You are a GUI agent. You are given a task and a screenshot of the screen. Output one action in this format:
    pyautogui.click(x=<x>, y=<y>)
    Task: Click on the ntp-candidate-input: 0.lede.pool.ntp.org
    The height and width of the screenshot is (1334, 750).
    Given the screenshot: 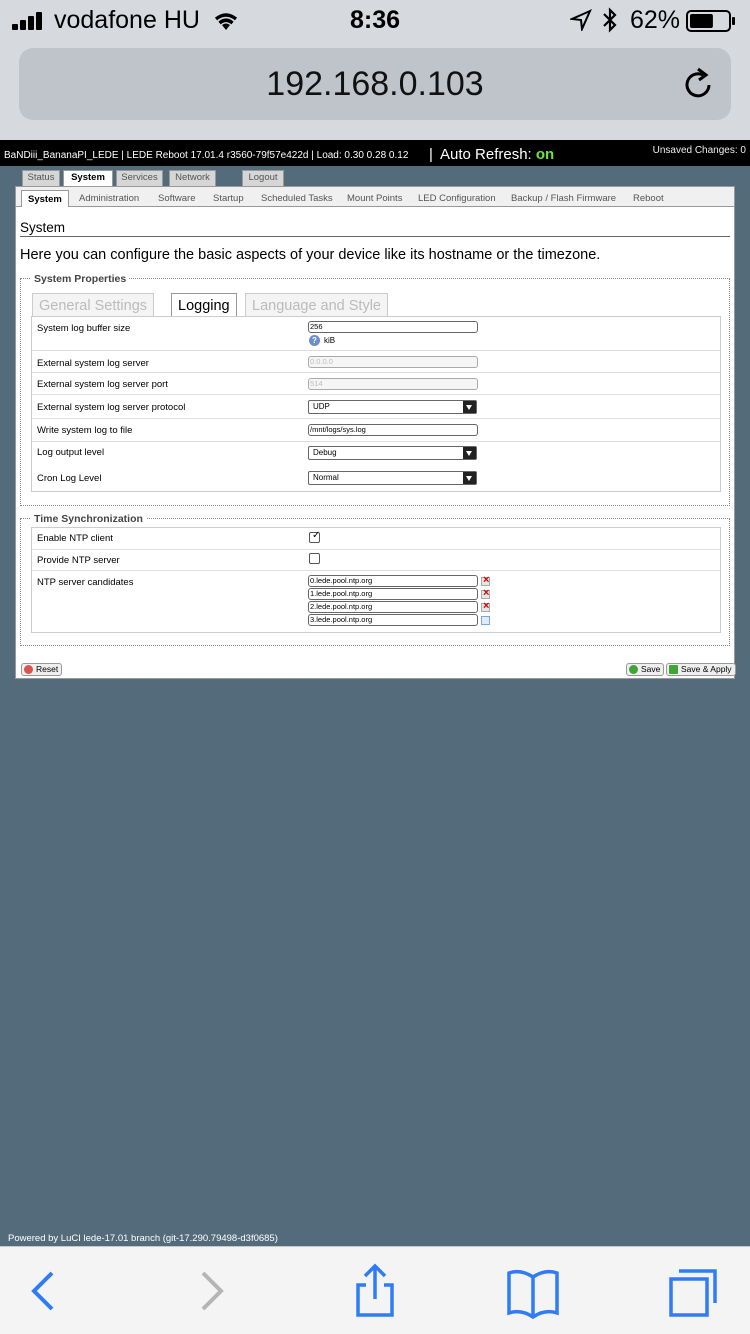 What is the action you would take?
    pyautogui.click(x=393, y=581)
    